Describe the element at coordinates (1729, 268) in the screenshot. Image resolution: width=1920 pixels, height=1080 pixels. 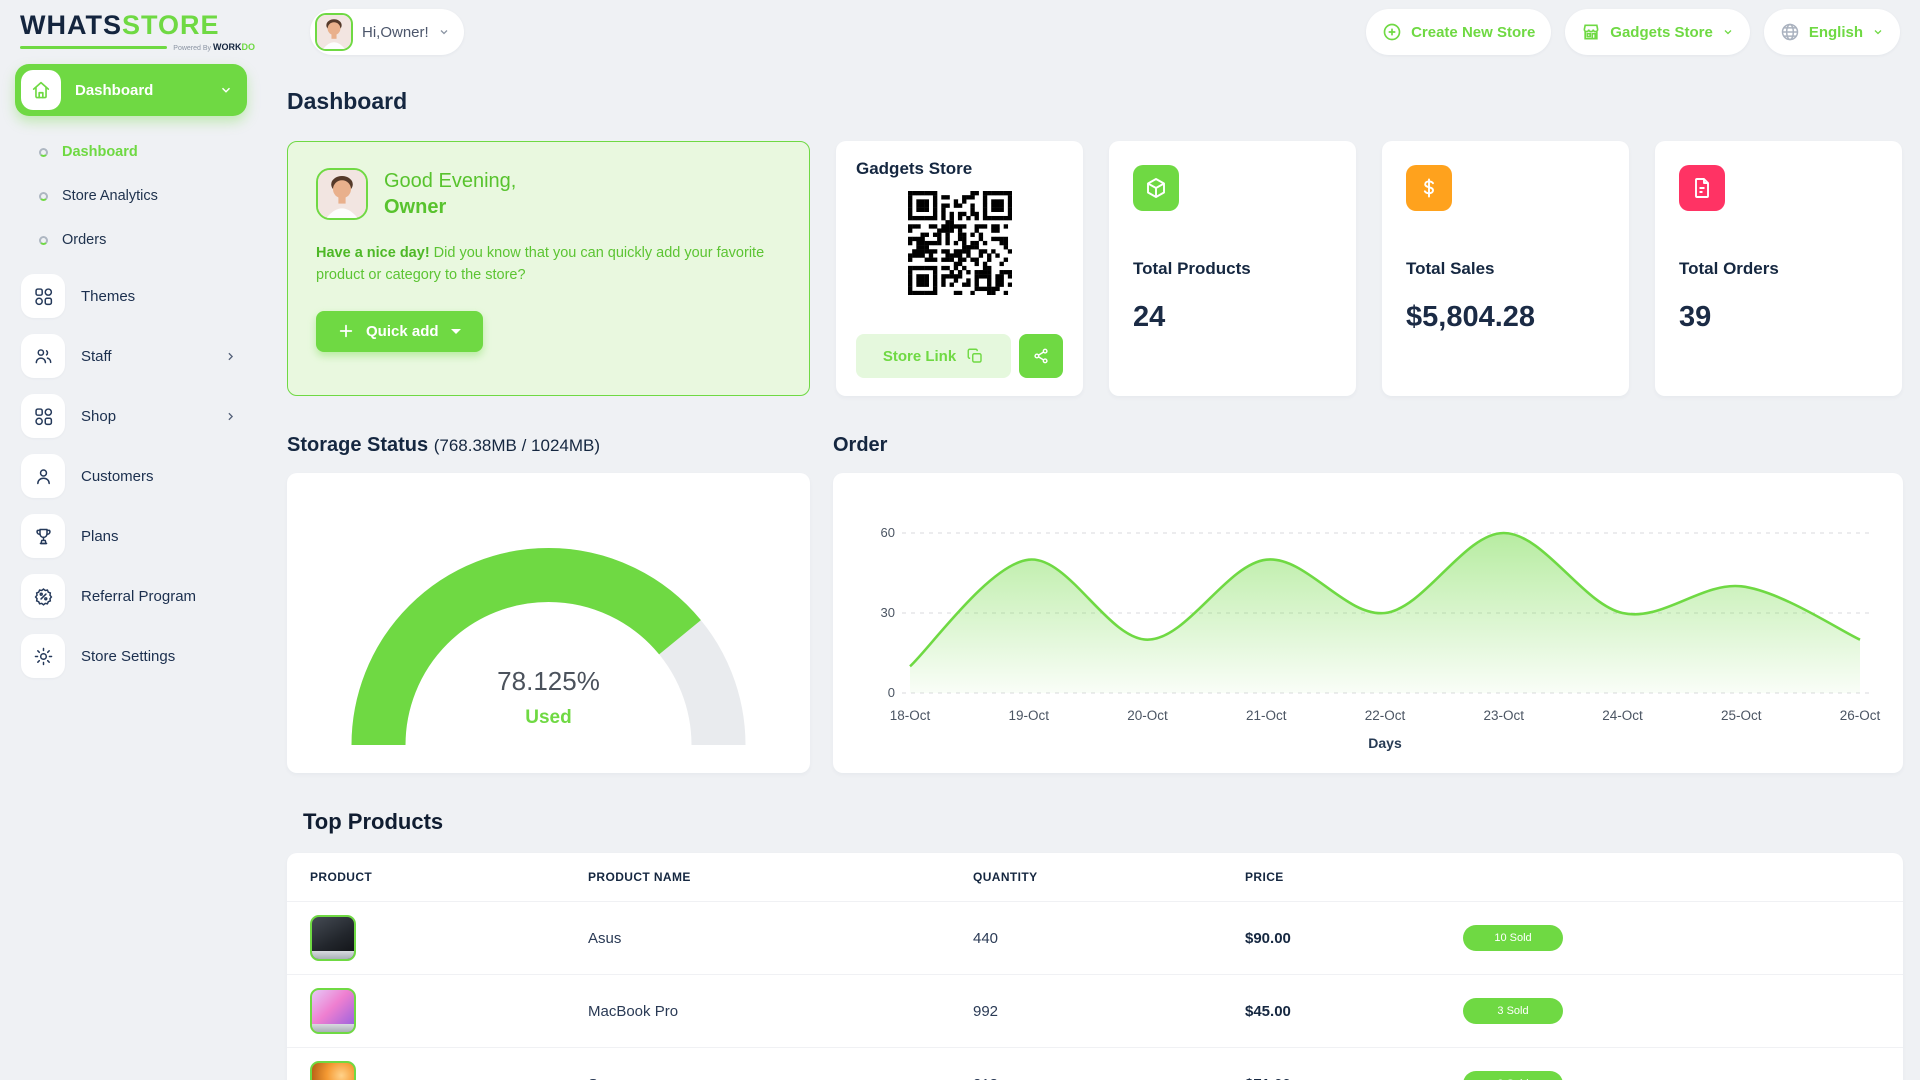
I see `stat-label: Total Orders` at that location.